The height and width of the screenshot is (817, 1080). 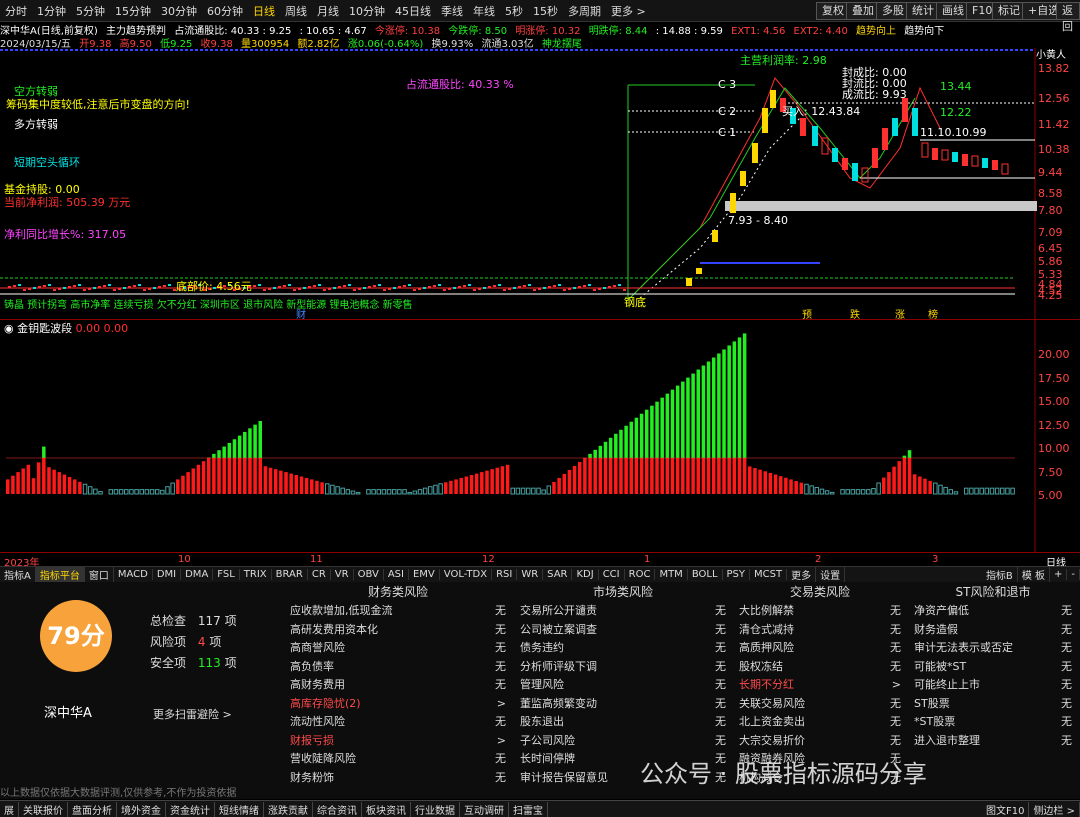 What do you see at coordinates (671, 574) in the screenshot?
I see `tab-21: MTM` at bounding box center [671, 574].